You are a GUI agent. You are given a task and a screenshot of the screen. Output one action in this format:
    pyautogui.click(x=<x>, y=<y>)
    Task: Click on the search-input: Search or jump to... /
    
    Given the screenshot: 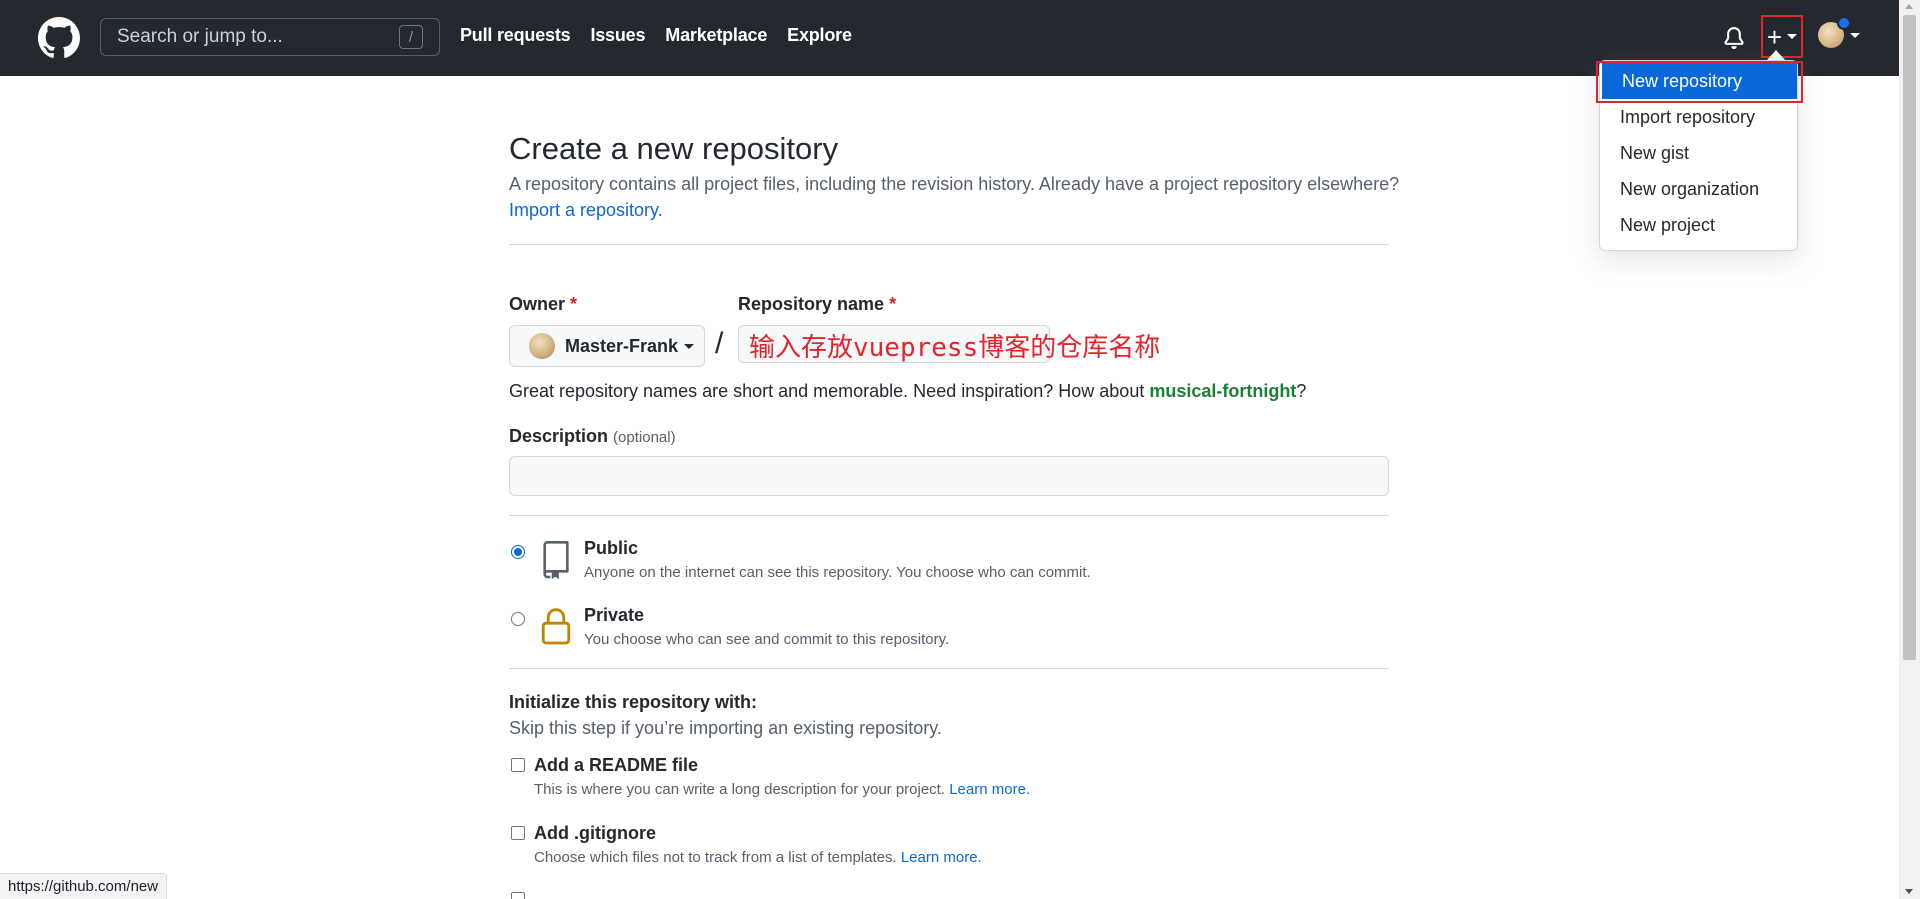 What is the action you would take?
    pyautogui.click(x=270, y=37)
    